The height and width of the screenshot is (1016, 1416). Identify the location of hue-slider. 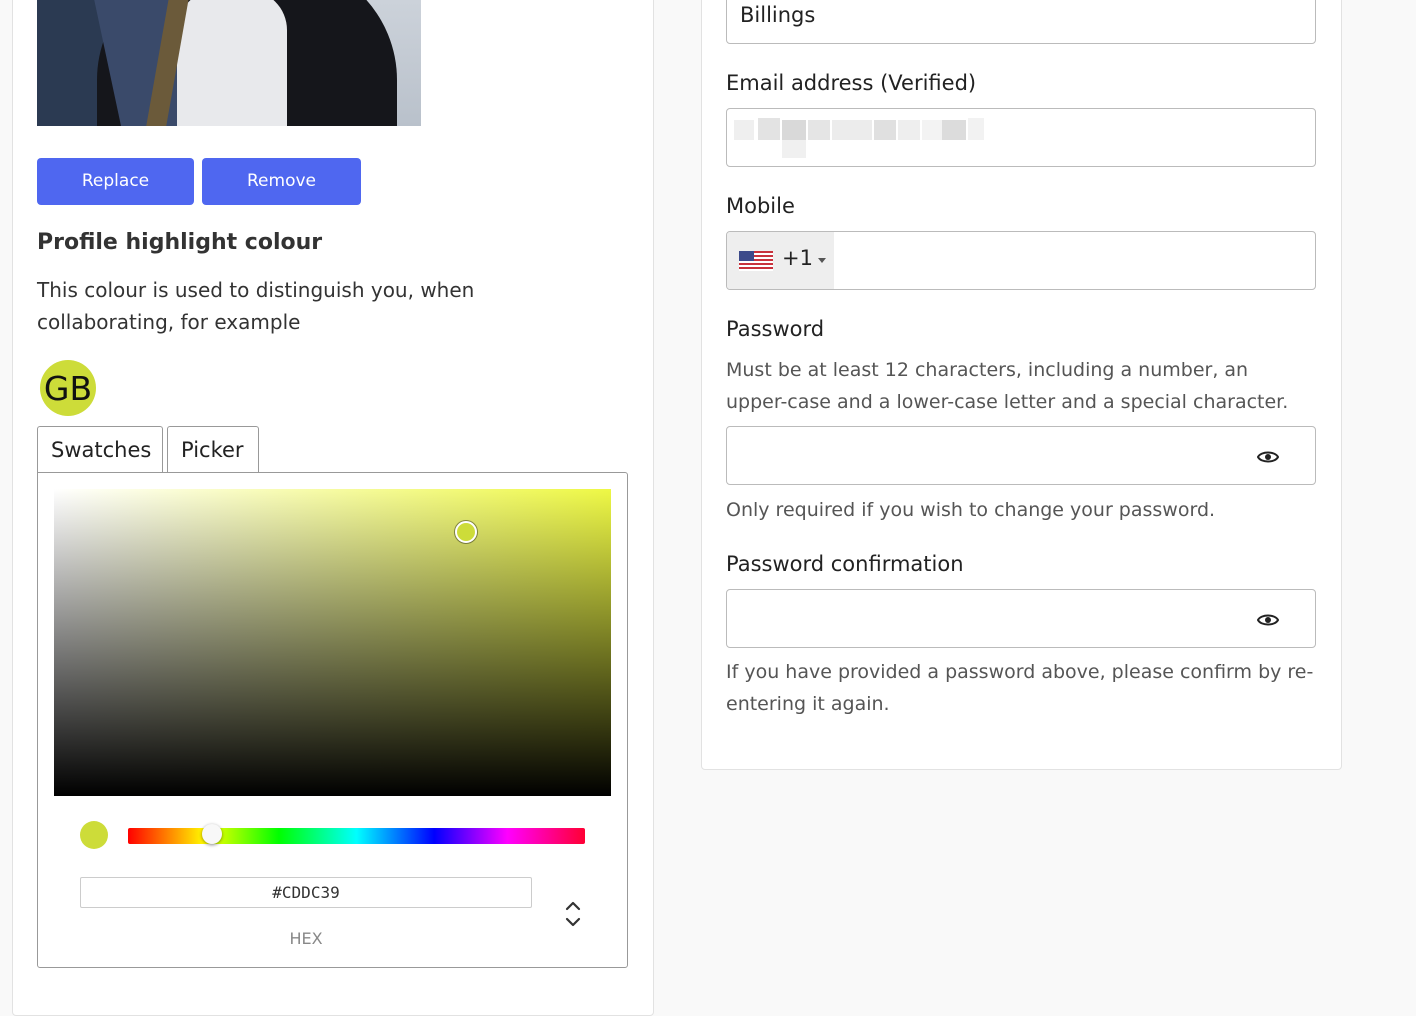
(356, 836).